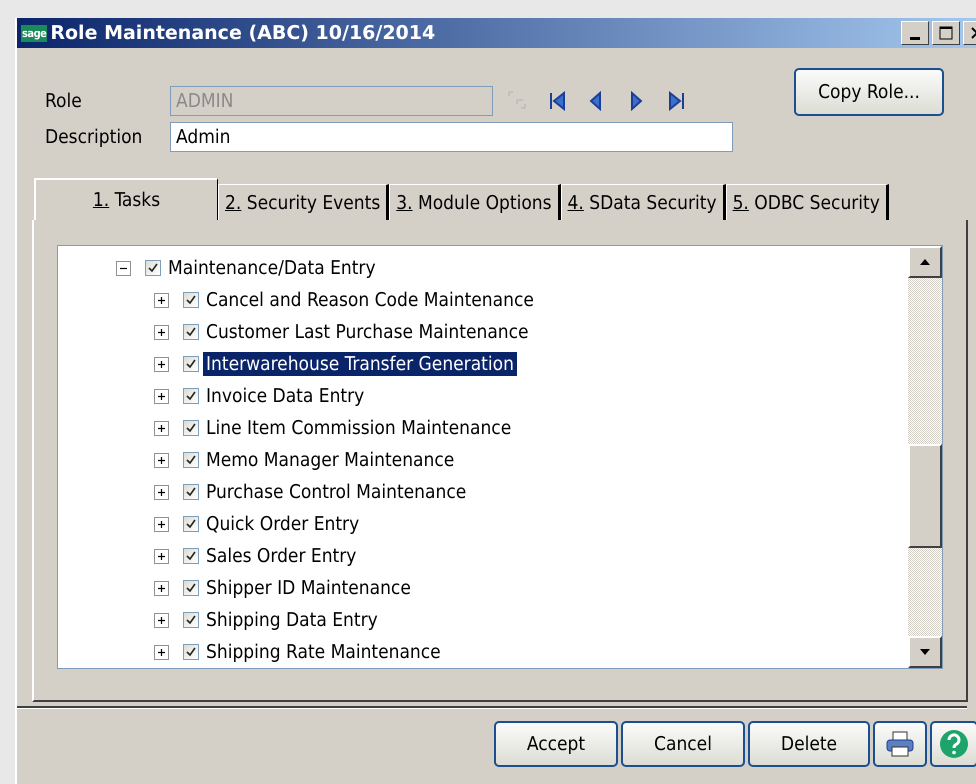  Describe the element at coordinates (925, 496) in the screenshot. I see `scroll-thumb` at that location.